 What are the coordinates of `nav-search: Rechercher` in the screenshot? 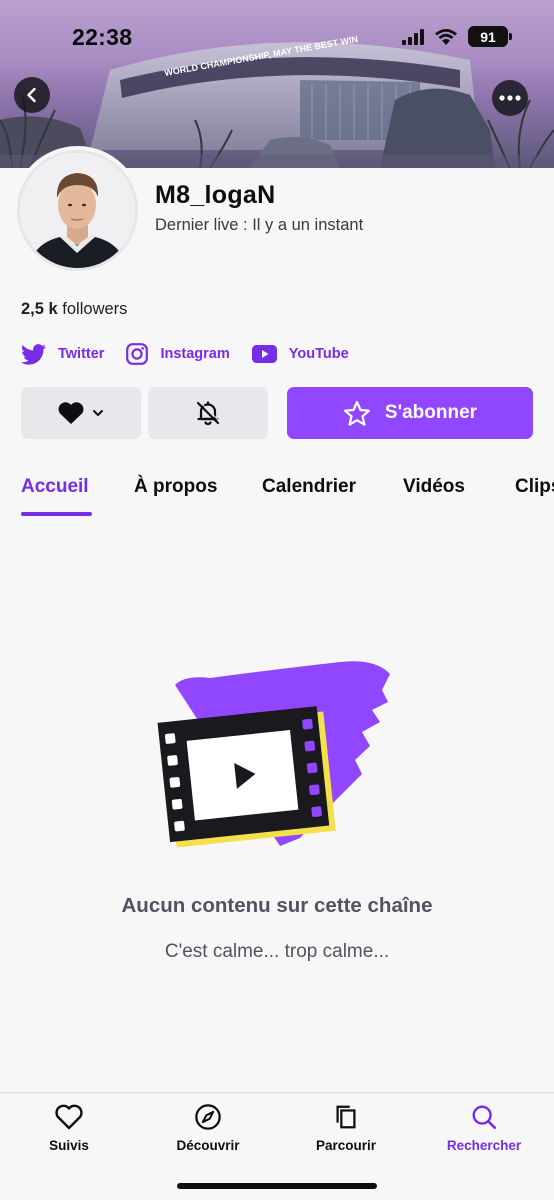 It's located at (484, 1128).